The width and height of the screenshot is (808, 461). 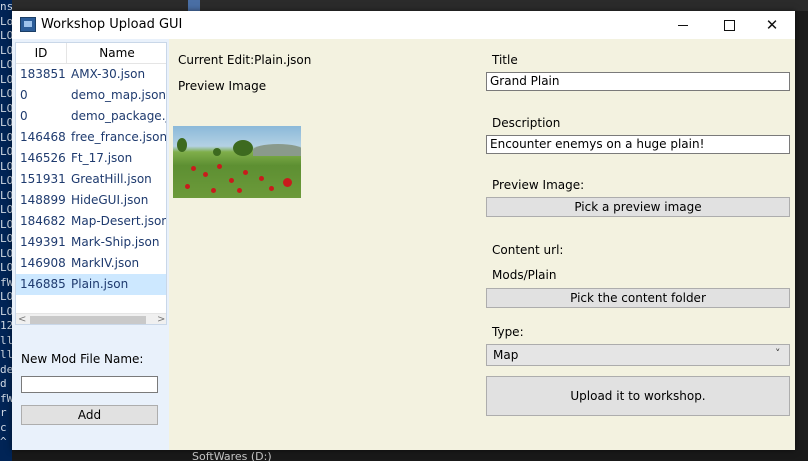 I want to click on list-item: 151931 GreatHill.json, so click(x=91, y=179).